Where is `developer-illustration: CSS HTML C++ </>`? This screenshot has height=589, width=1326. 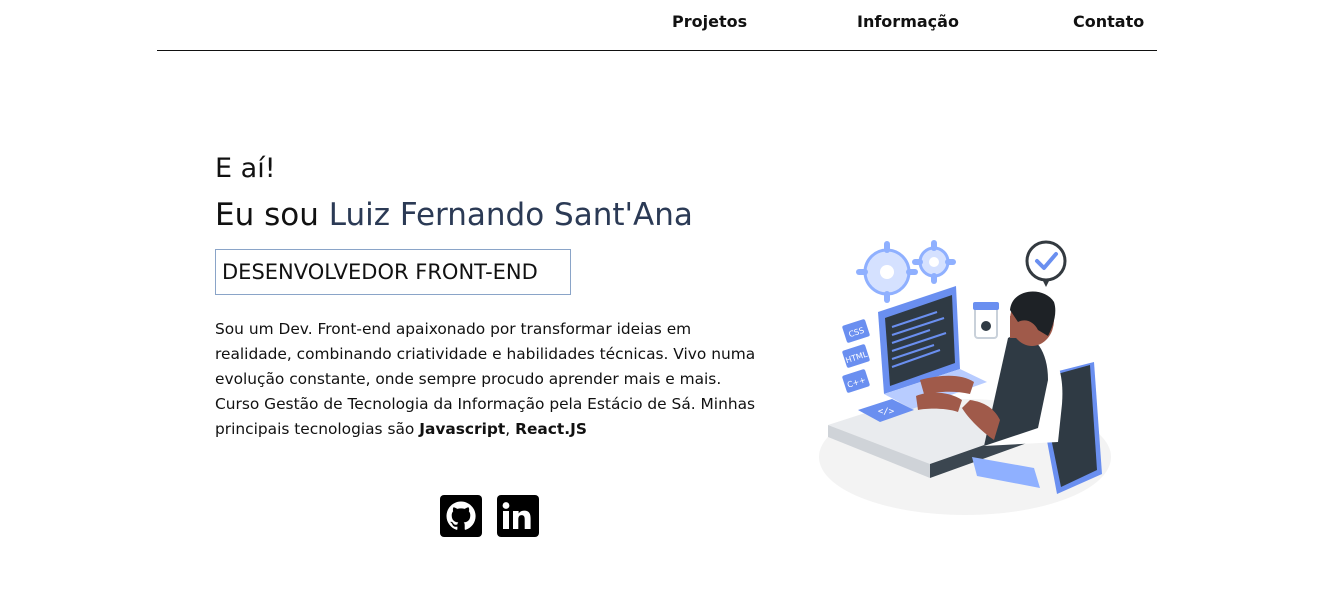 developer-illustration: CSS HTML C++ </> is located at coordinates (962, 379).